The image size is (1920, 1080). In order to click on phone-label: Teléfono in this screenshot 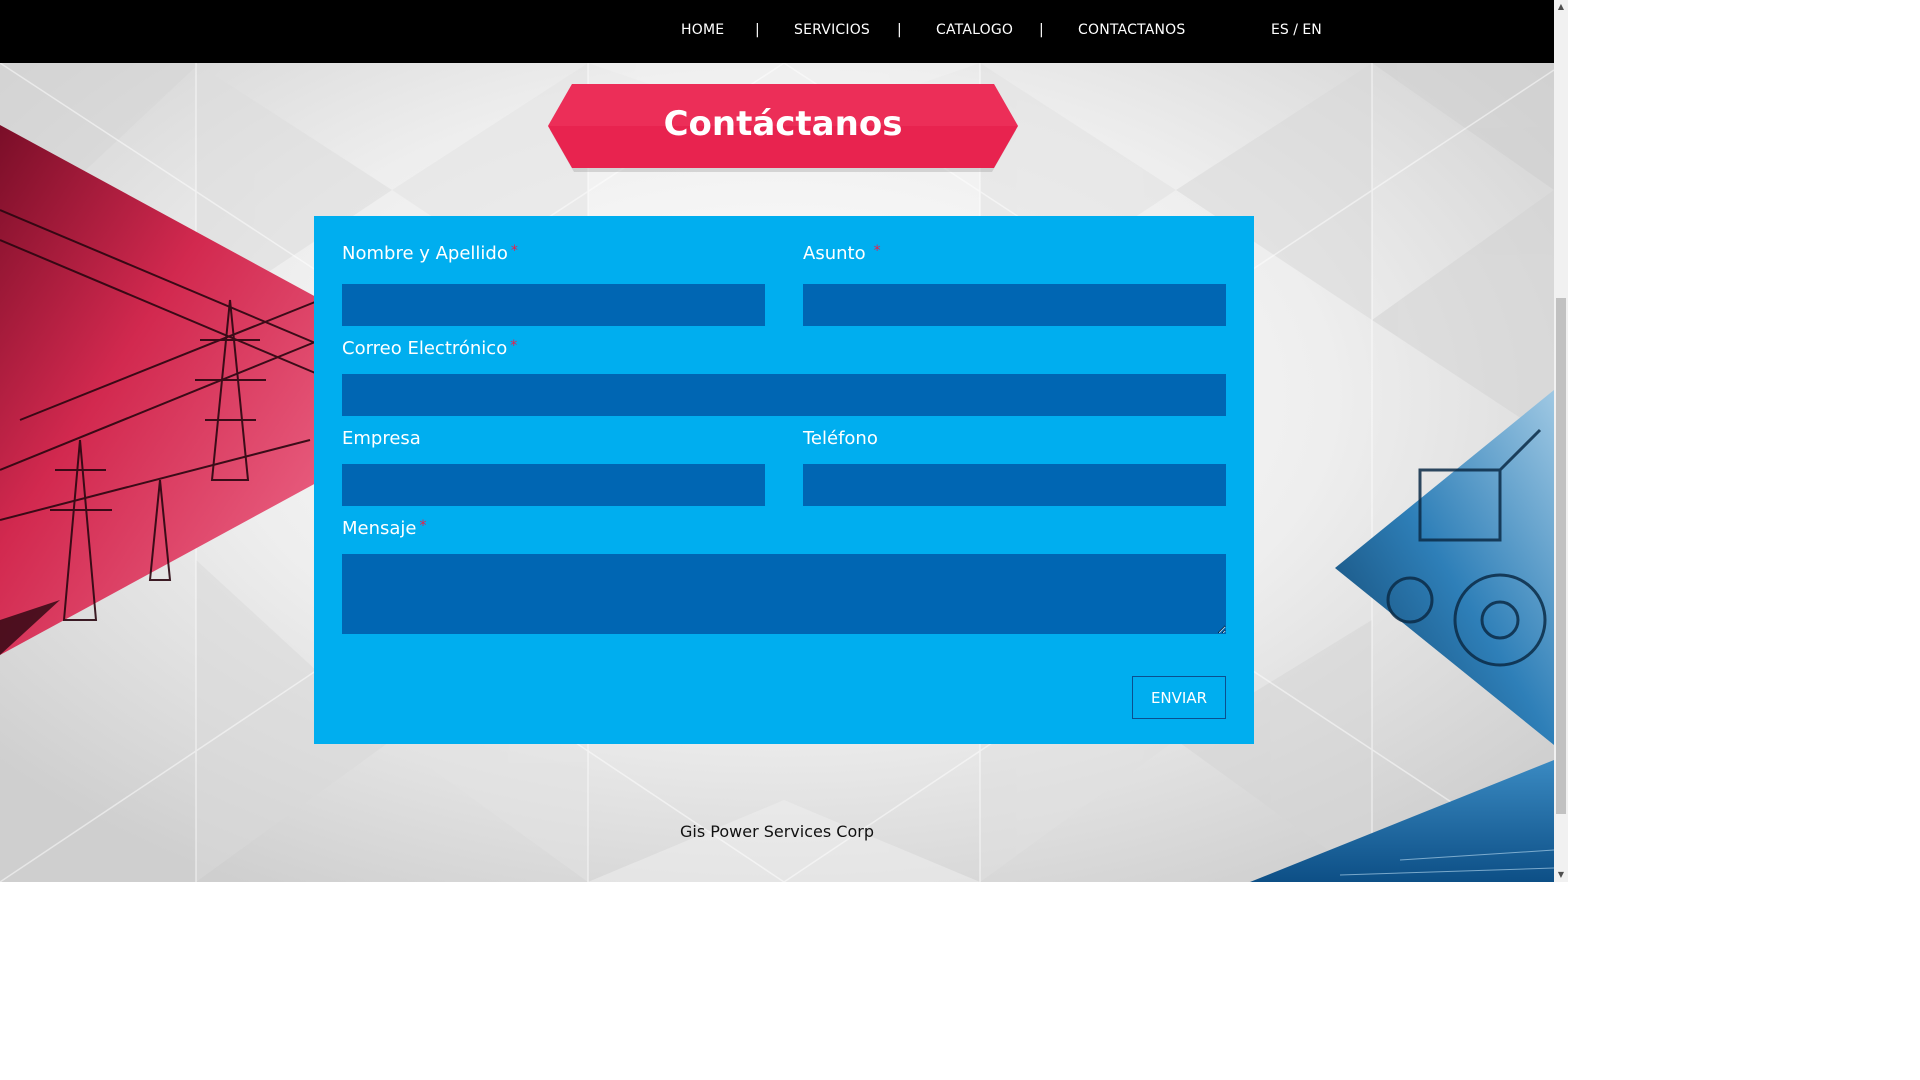, I will do `click(840, 438)`.